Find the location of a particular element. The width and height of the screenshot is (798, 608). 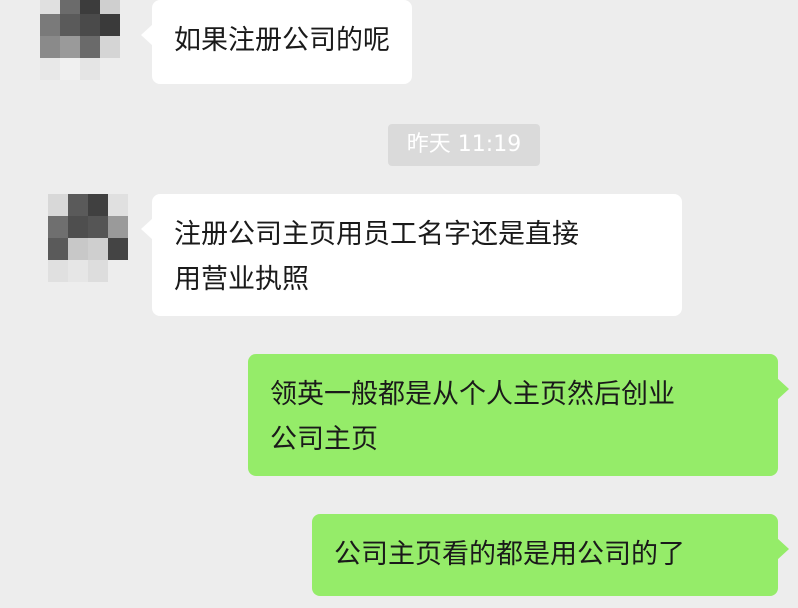

message-text: 公司主页看的都是用公司的了 is located at coordinates (509, 554).